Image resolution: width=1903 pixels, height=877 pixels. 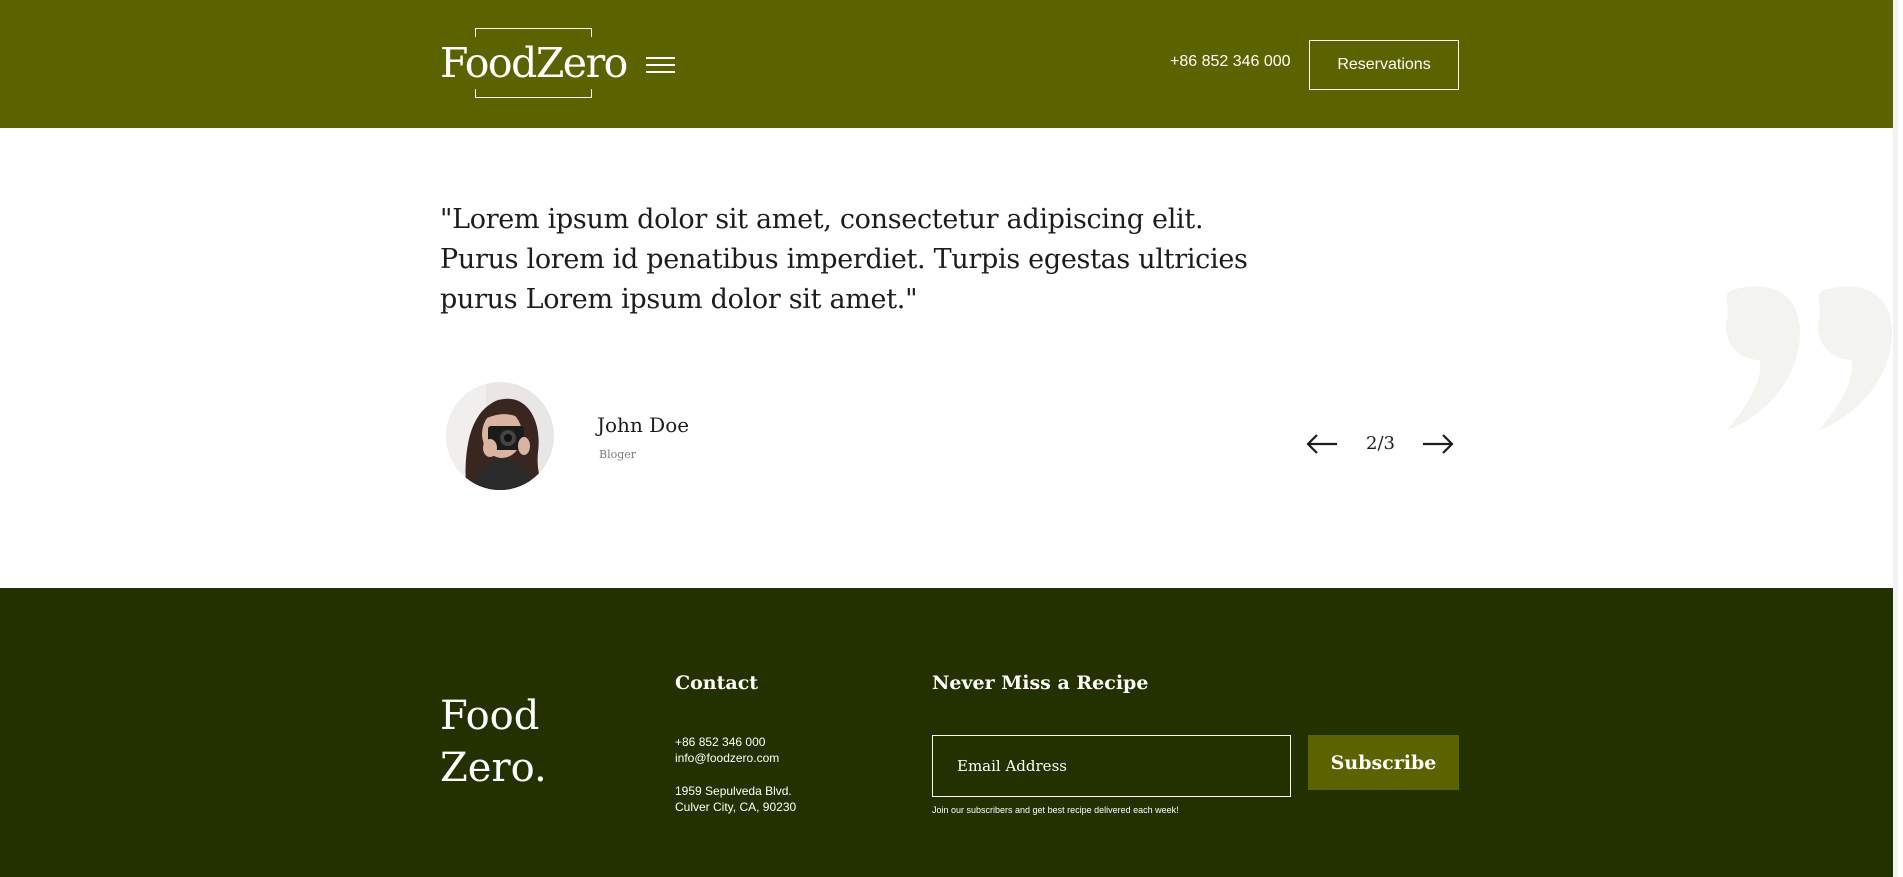 I want to click on reservations-button: Reservations, so click(x=1384, y=65).